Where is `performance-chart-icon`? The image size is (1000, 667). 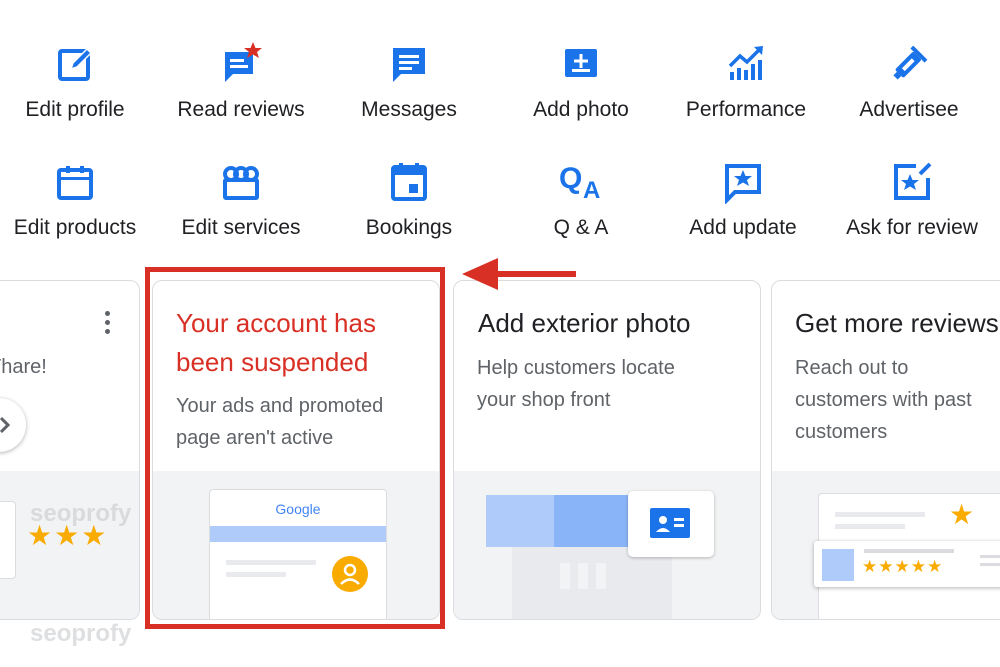
performance-chart-icon is located at coordinates (745, 63).